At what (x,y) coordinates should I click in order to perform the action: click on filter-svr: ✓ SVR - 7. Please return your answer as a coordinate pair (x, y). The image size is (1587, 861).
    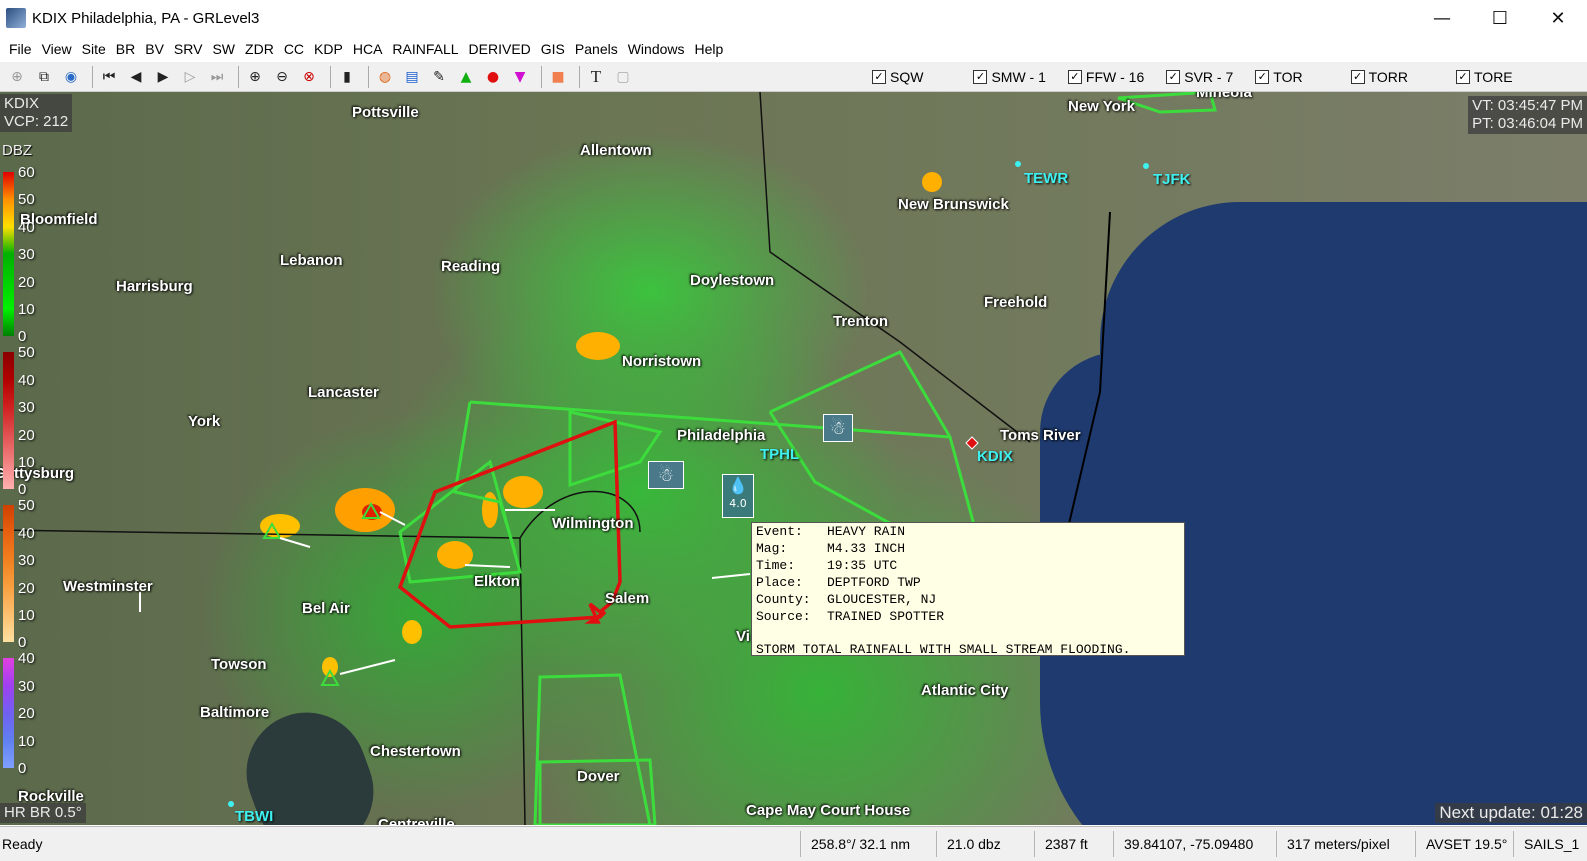
    Looking at the image, I should click on (1199, 77).